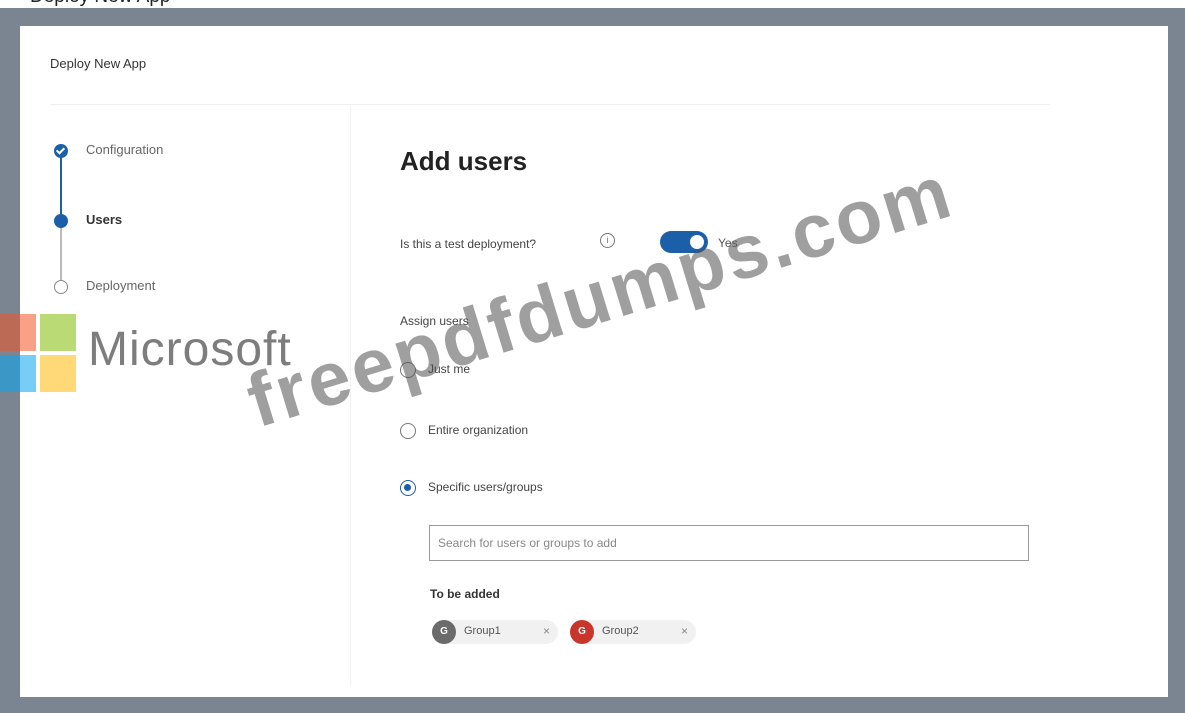 The width and height of the screenshot is (1185, 713). Describe the element at coordinates (485, 487) in the screenshot. I see `radio-label: Specific users/groups` at that location.